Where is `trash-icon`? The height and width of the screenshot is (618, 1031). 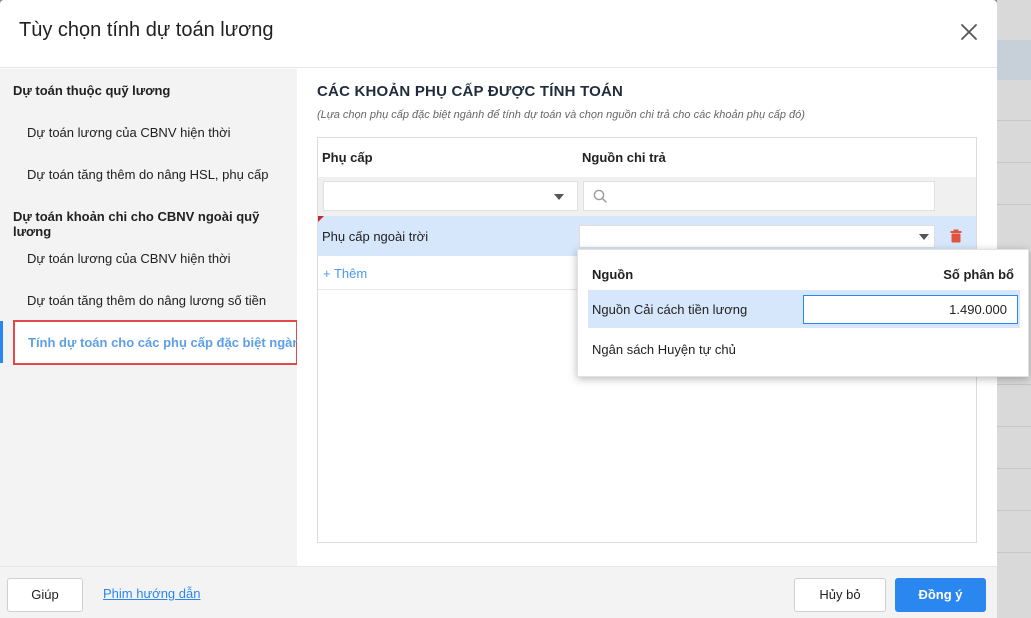
trash-icon is located at coordinates (956, 236).